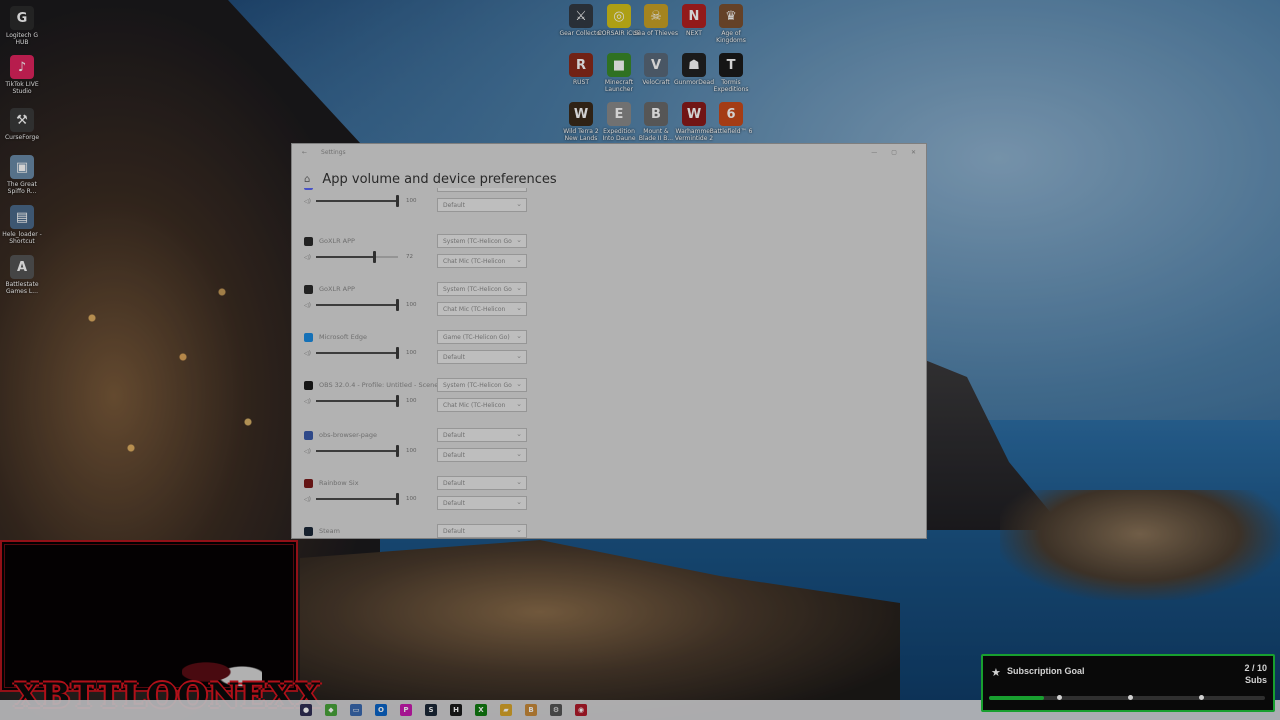 The height and width of the screenshot is (720, 1280). Describe the element at coordinates (1255, 668) in the screenshot. I see `subscription-count: 2 / 10` at that location.